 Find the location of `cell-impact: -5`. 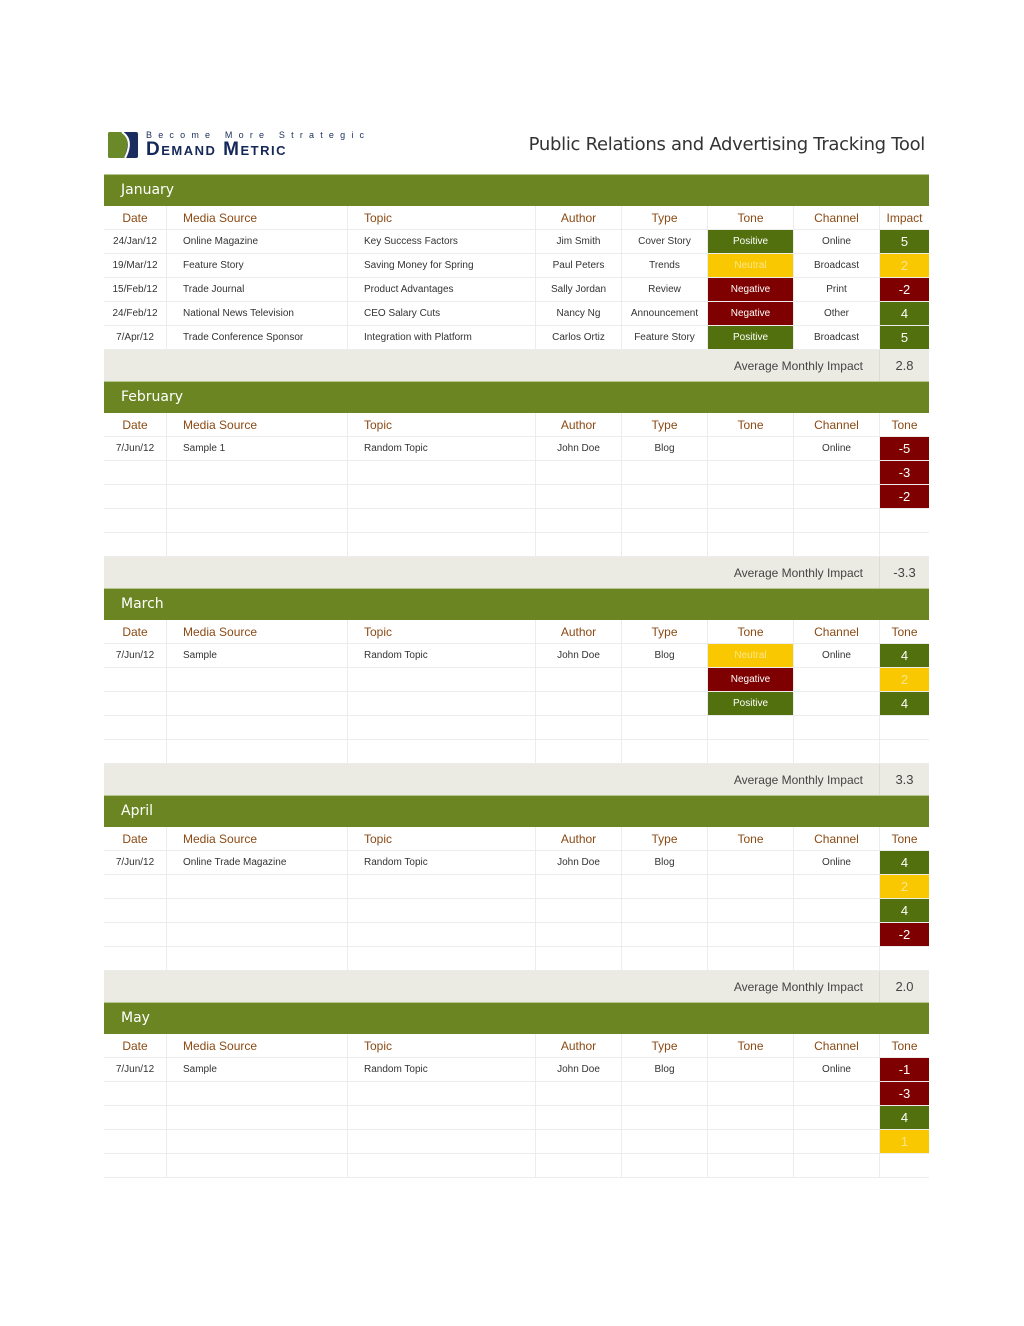

cell-impact: -5 is located at coordinates (904, 448).